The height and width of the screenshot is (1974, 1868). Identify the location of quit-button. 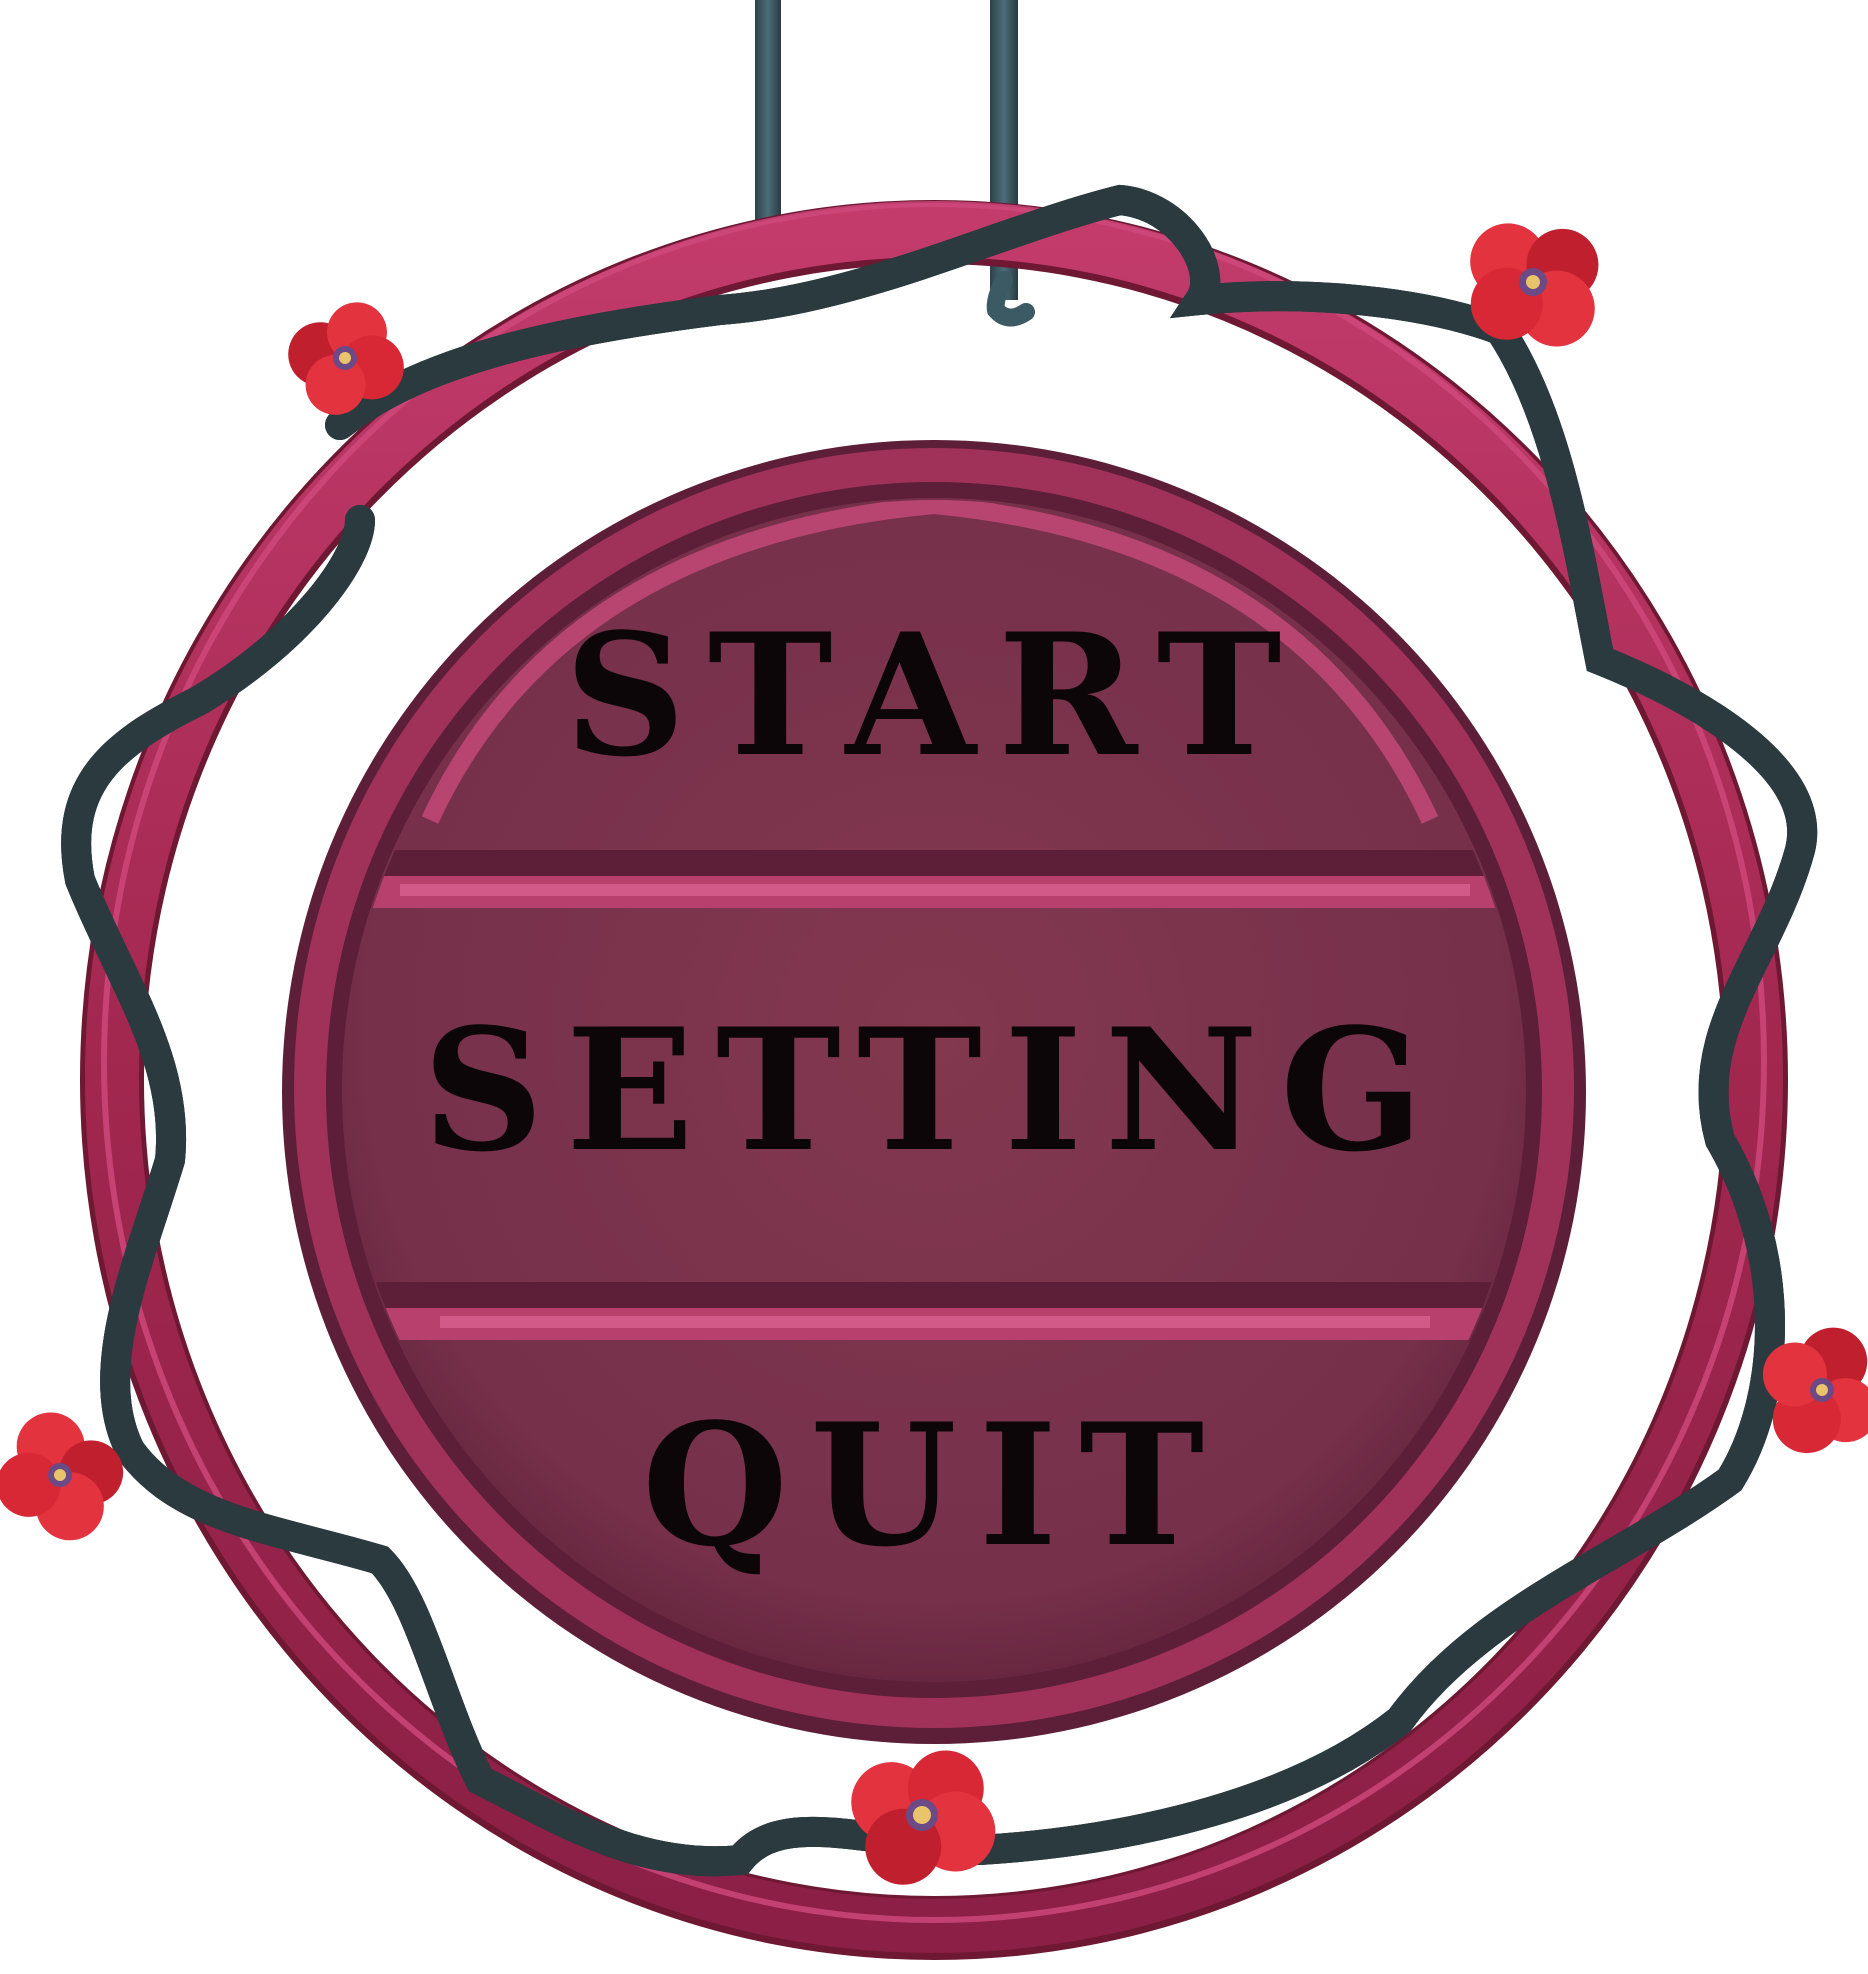
(935, 1510).